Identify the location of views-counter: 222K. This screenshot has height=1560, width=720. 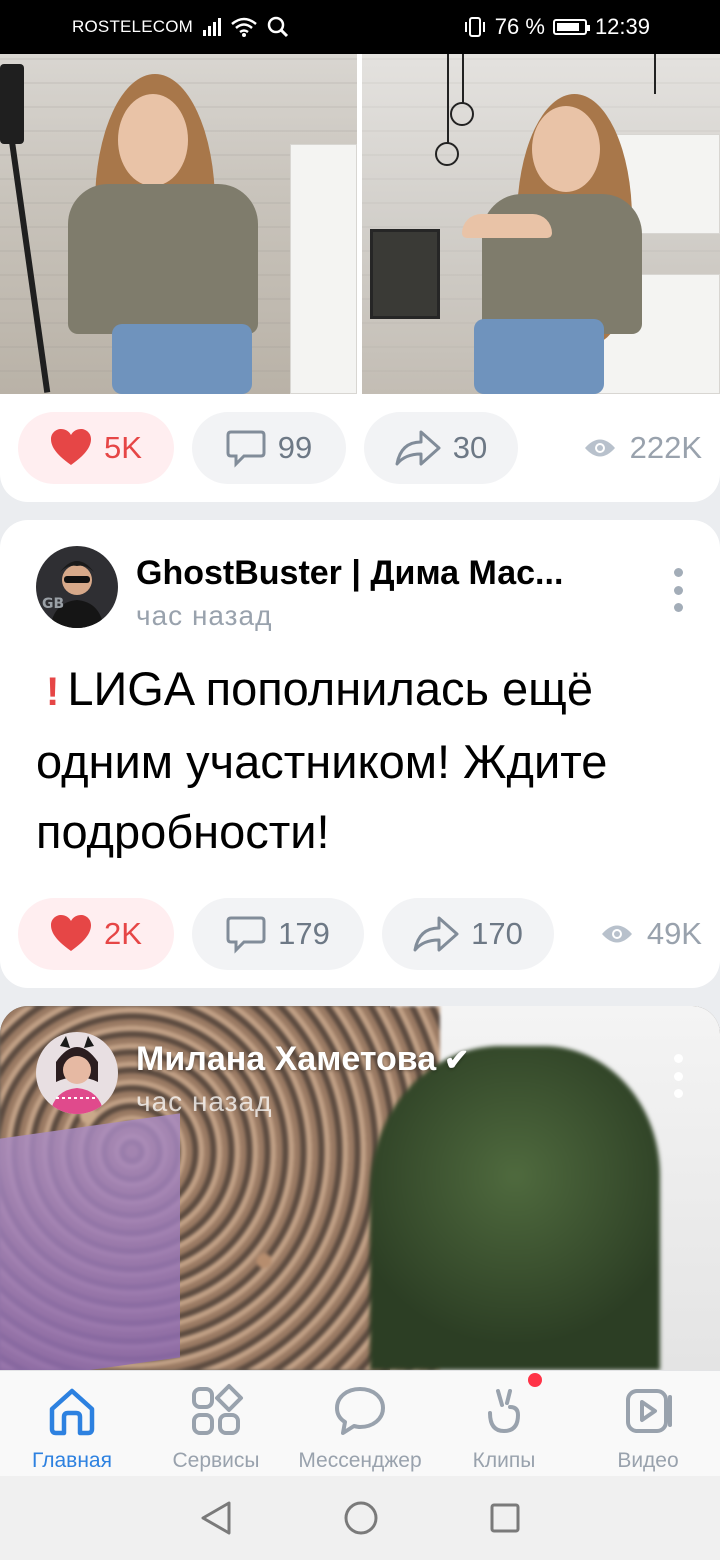
(643, 448).